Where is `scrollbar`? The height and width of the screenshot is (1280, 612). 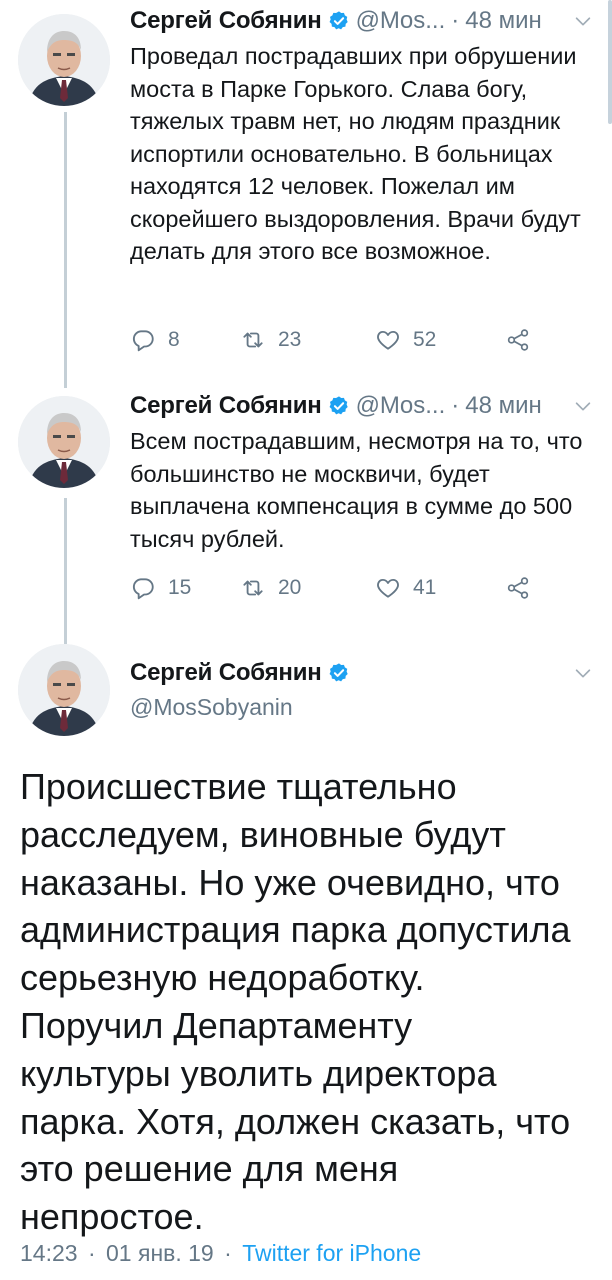
scrollbar is located at coordinates (610, 62).